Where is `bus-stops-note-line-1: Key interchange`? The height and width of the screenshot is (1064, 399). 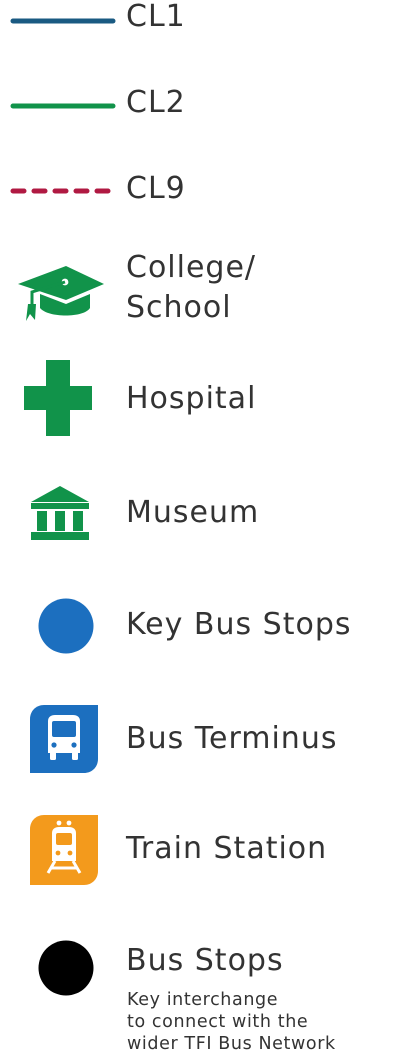 bus-stops-note-line-1: Key interchange is located at coordinates (203, 1000).